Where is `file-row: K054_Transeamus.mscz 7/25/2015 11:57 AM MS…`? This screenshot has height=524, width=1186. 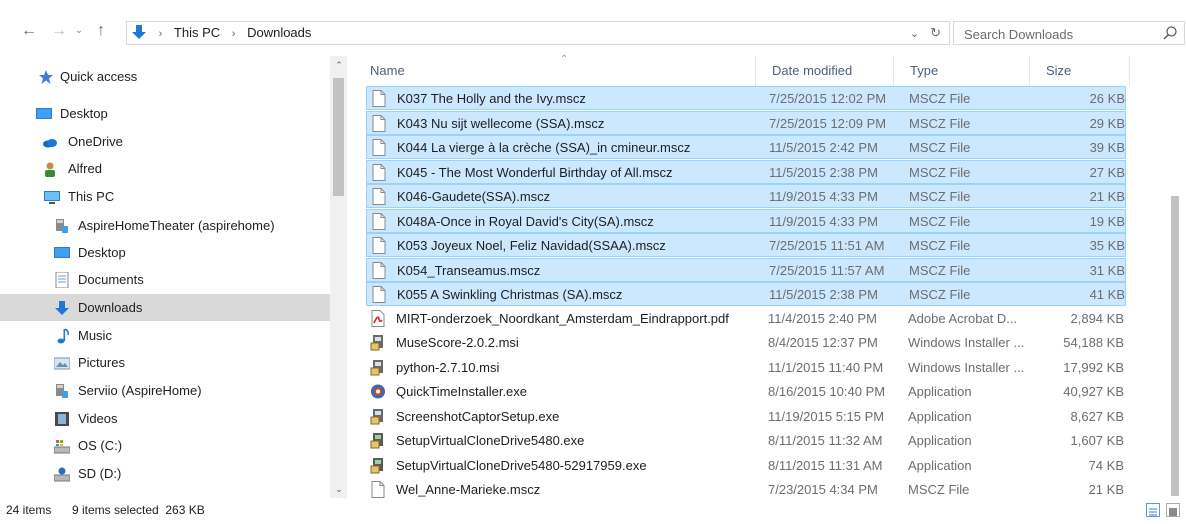
file-row: K054_Transeamus.mscz 7/25/2015 11:57 AM MS… is located at coordinates (746, 269).